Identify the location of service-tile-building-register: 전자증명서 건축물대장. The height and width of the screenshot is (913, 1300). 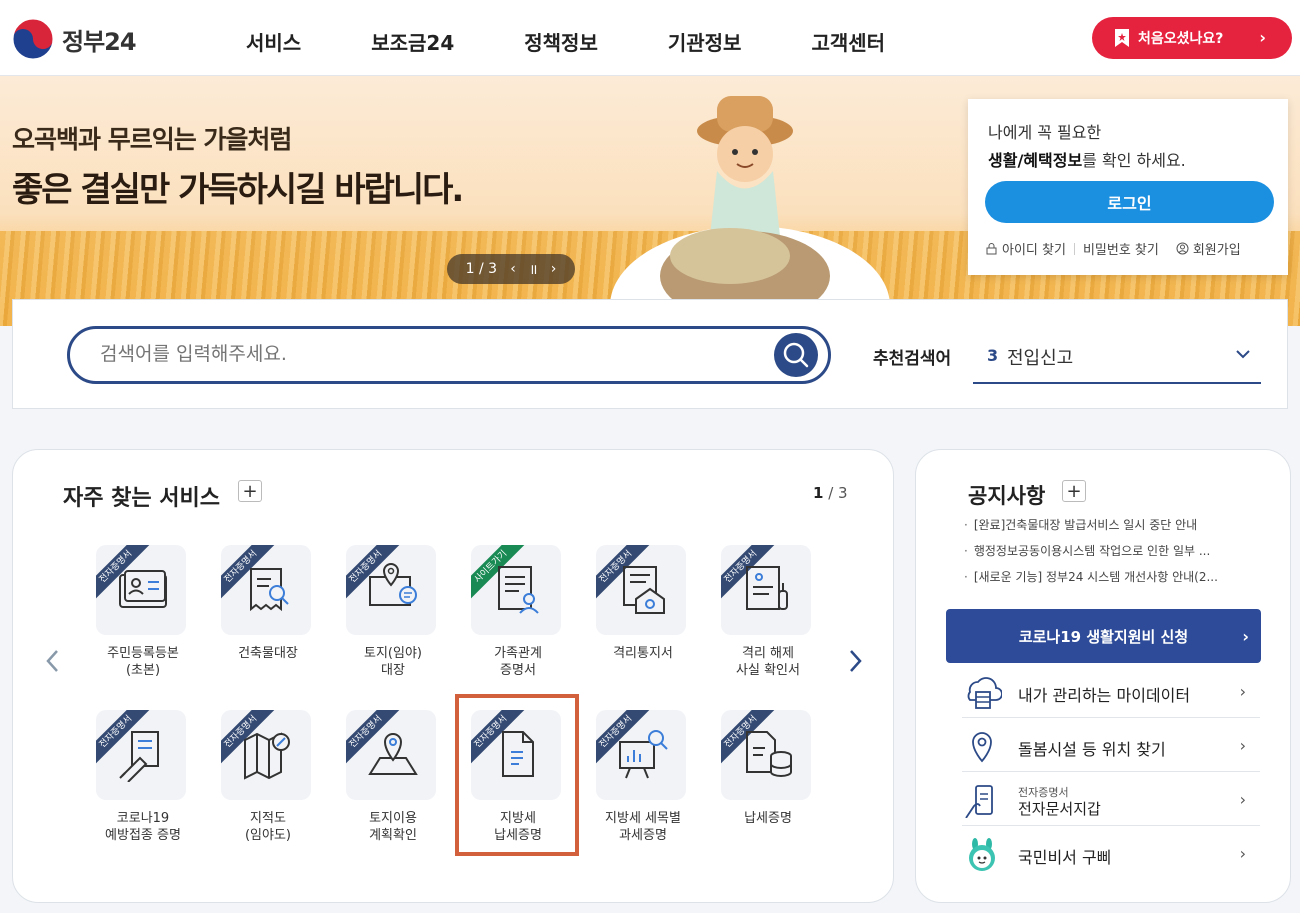
(268, 620).